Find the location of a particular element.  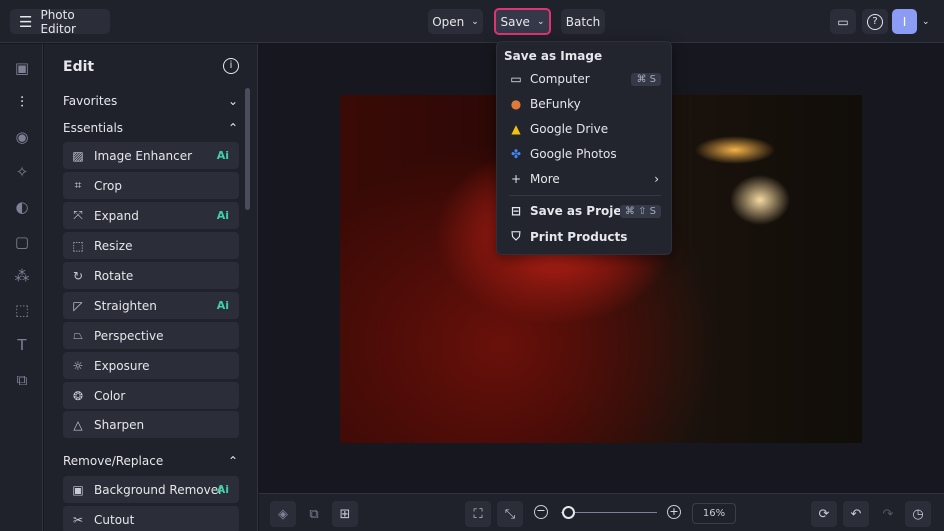

tool-perspective: ⏢ Perspective is located at coordinates (151, 335).